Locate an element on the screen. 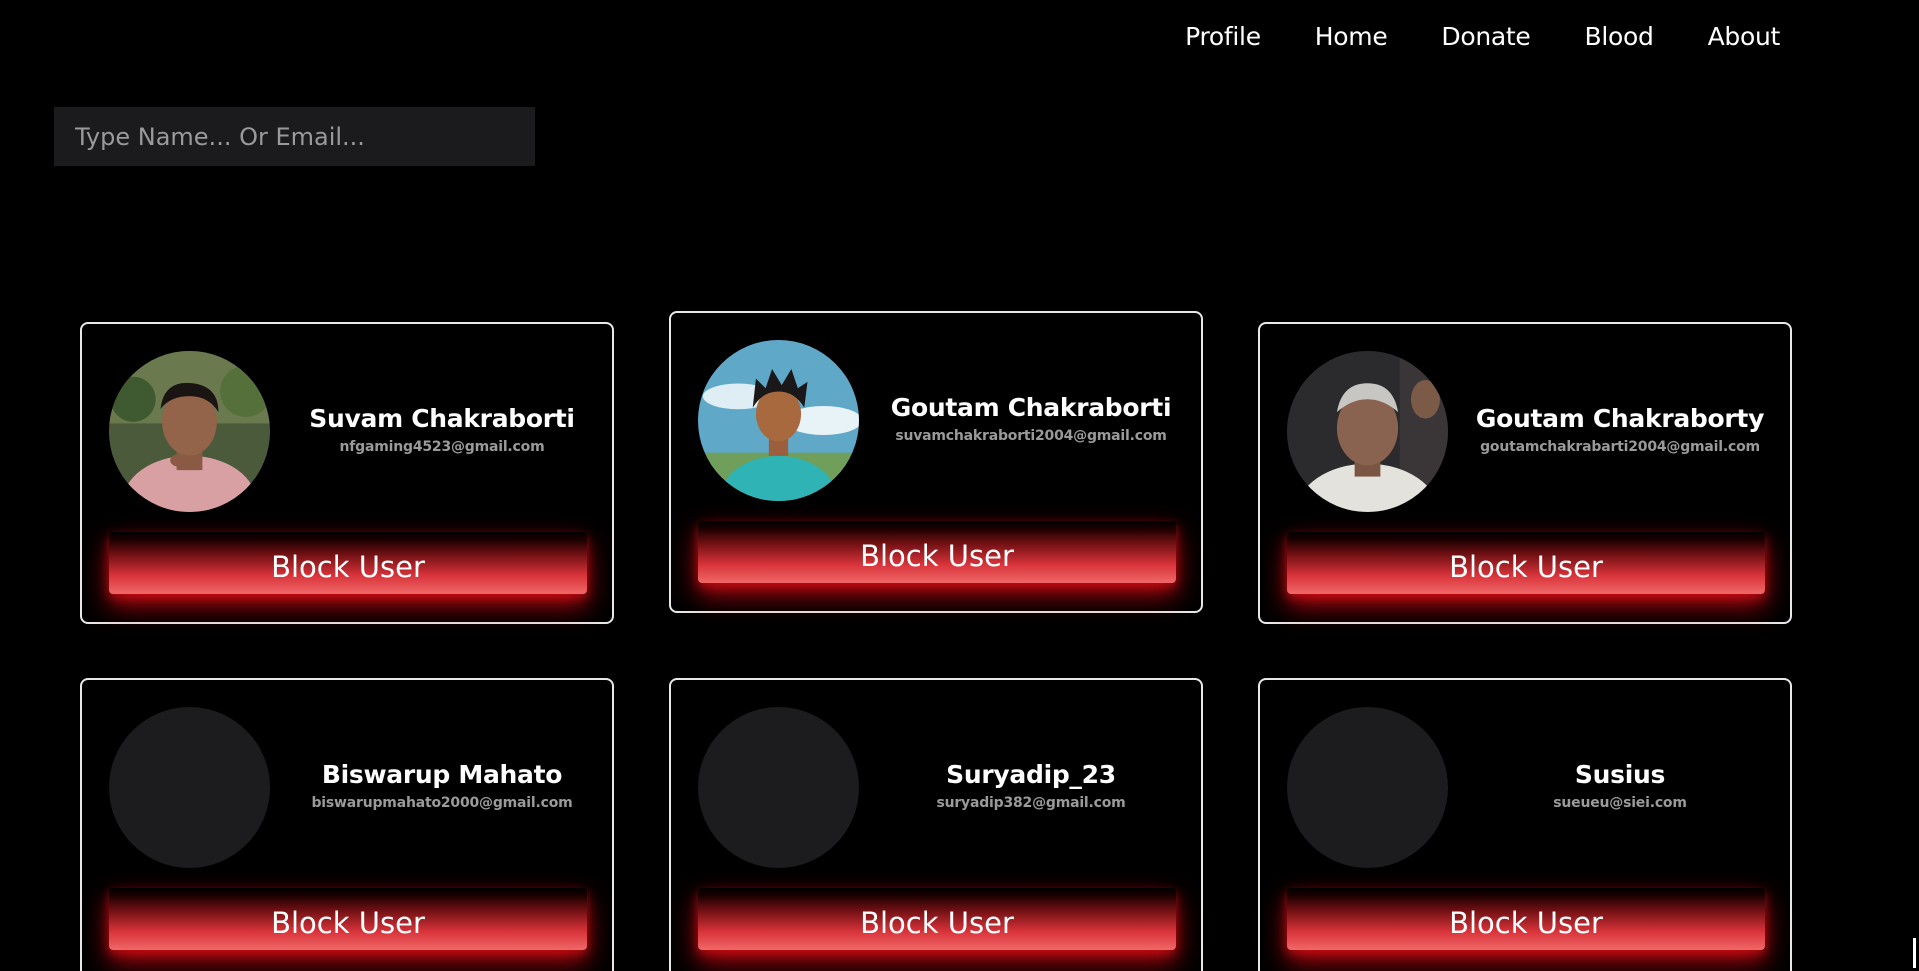 The width and height of the screenshot is (1919, 971). user-email: sueueu@siei.com is located at coordinates (1620, 803).